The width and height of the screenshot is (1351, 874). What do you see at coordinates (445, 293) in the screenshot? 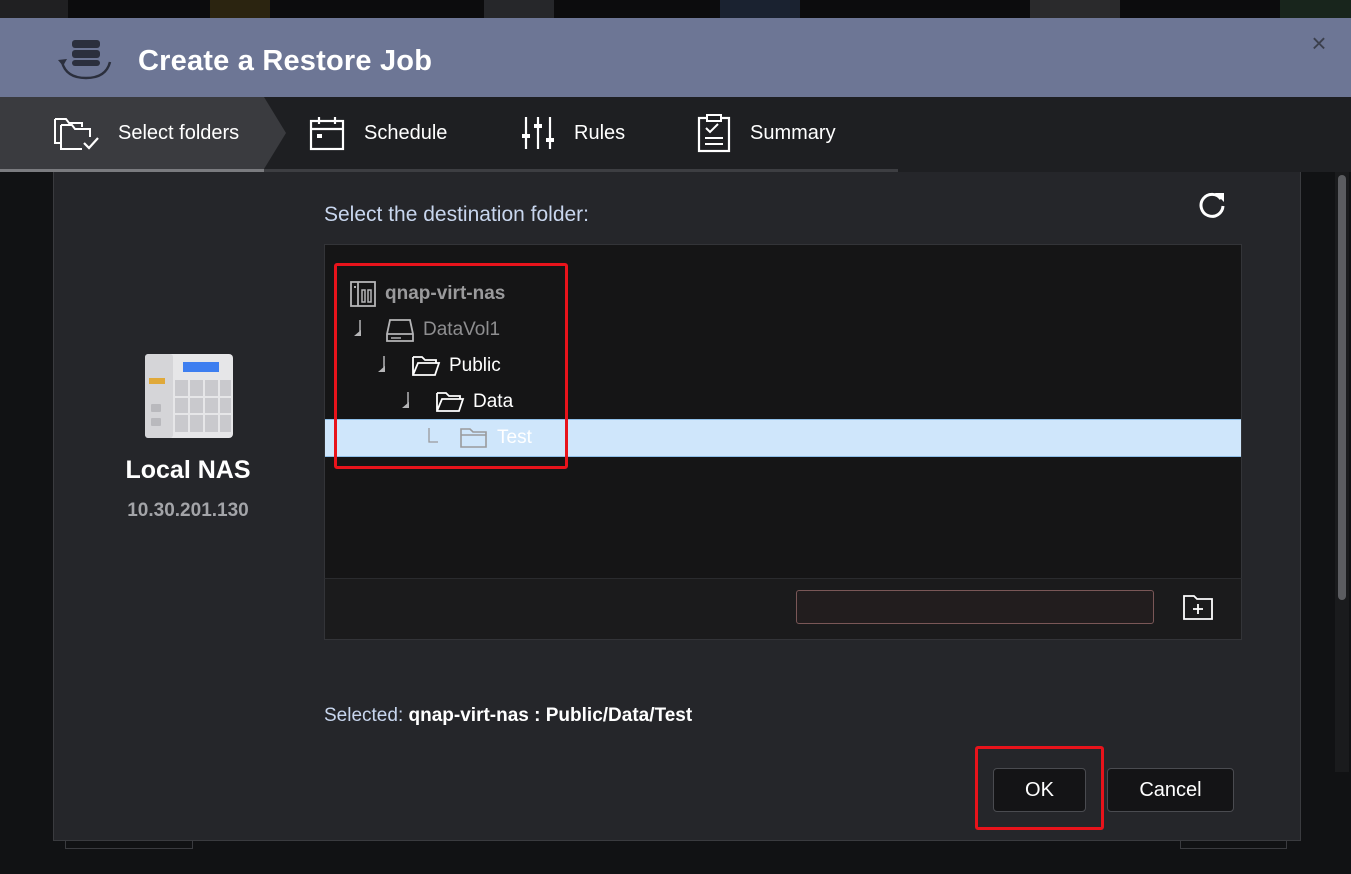
I see `tree-label: qnap-virt-nas` at bounding box center [445, 293].